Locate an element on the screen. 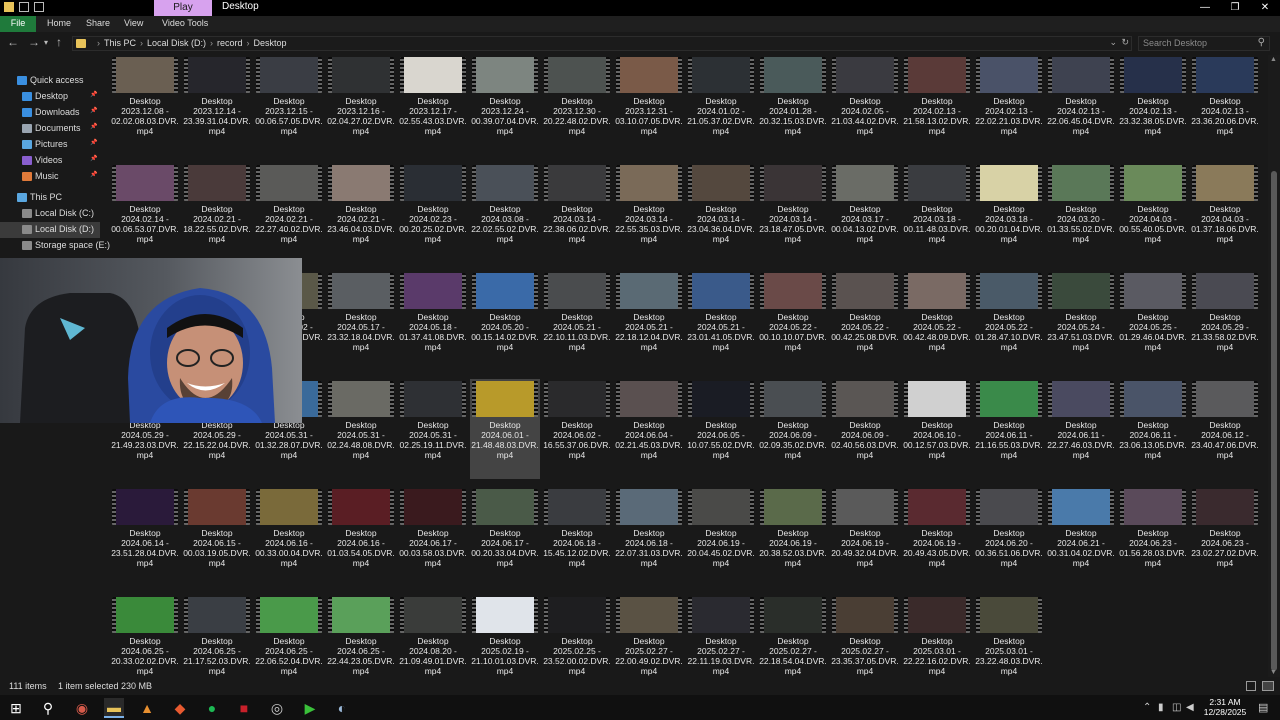  tab-video-tools: Video Tools is located at coordinates (185, 24).